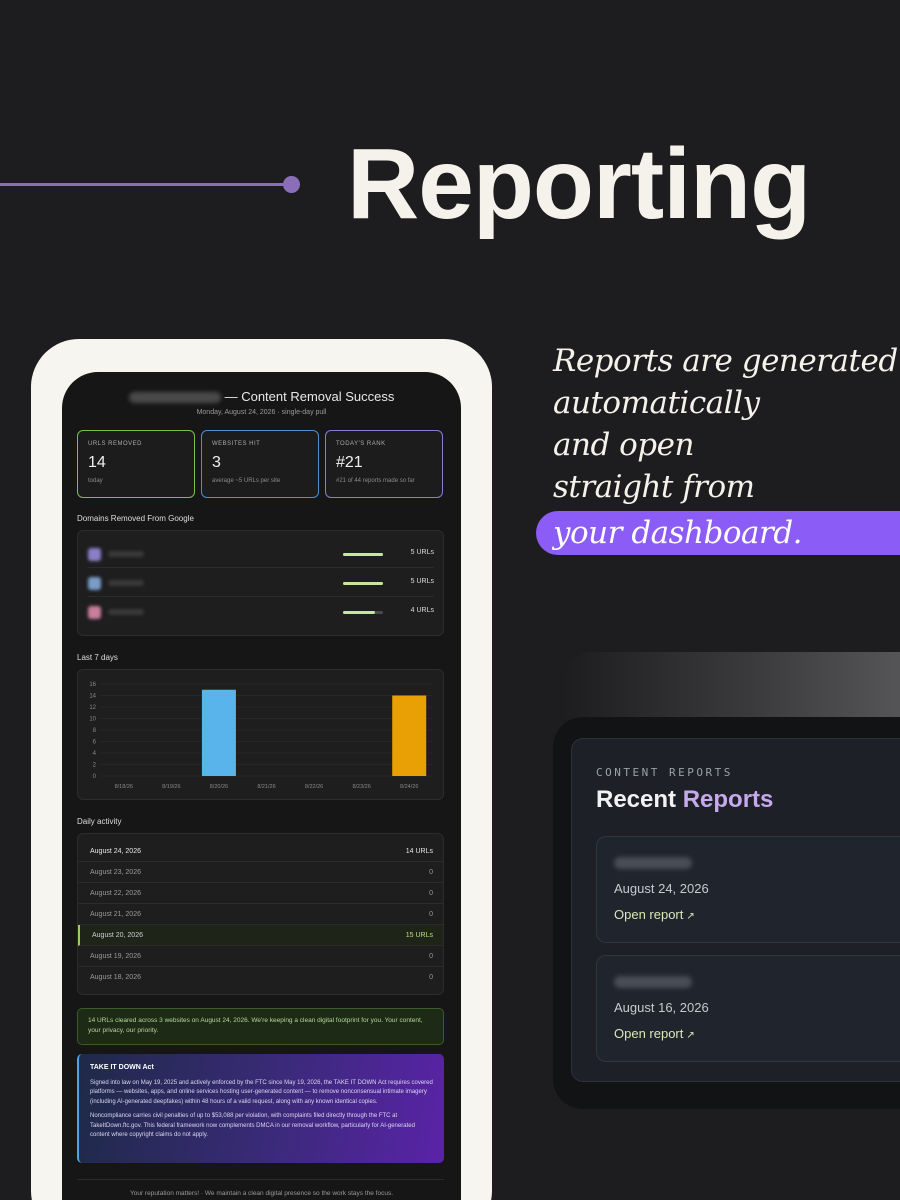 The height and width of the screenshot is (1200, 900). What do you see at coordinates (246, 481) in the screenshot?
I see `stat-note: average ~5 URLs per site` at bounding box center [246, 481].